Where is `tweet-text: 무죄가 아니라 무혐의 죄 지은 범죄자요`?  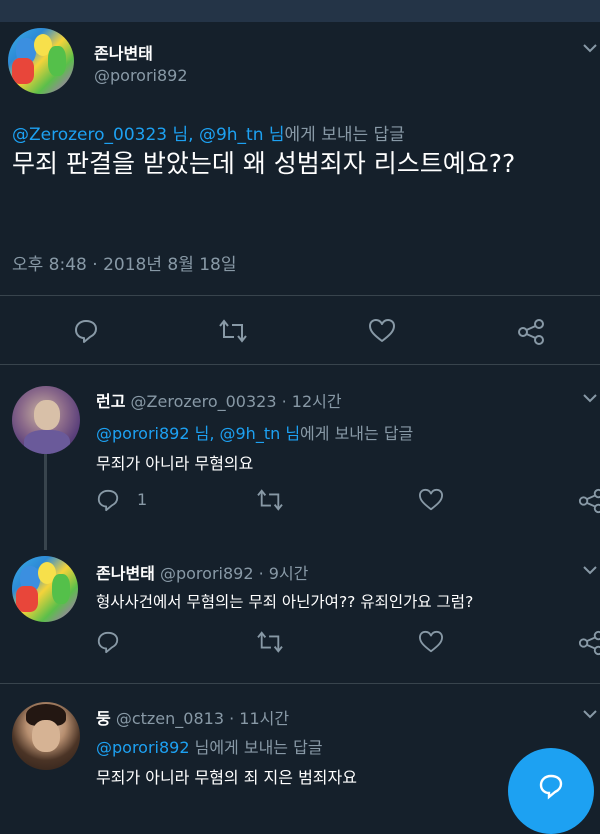
tweet-text: 무죄가 아니라 무혐의 죄 지은 범죄자요 is located at coordinates (226, 777).